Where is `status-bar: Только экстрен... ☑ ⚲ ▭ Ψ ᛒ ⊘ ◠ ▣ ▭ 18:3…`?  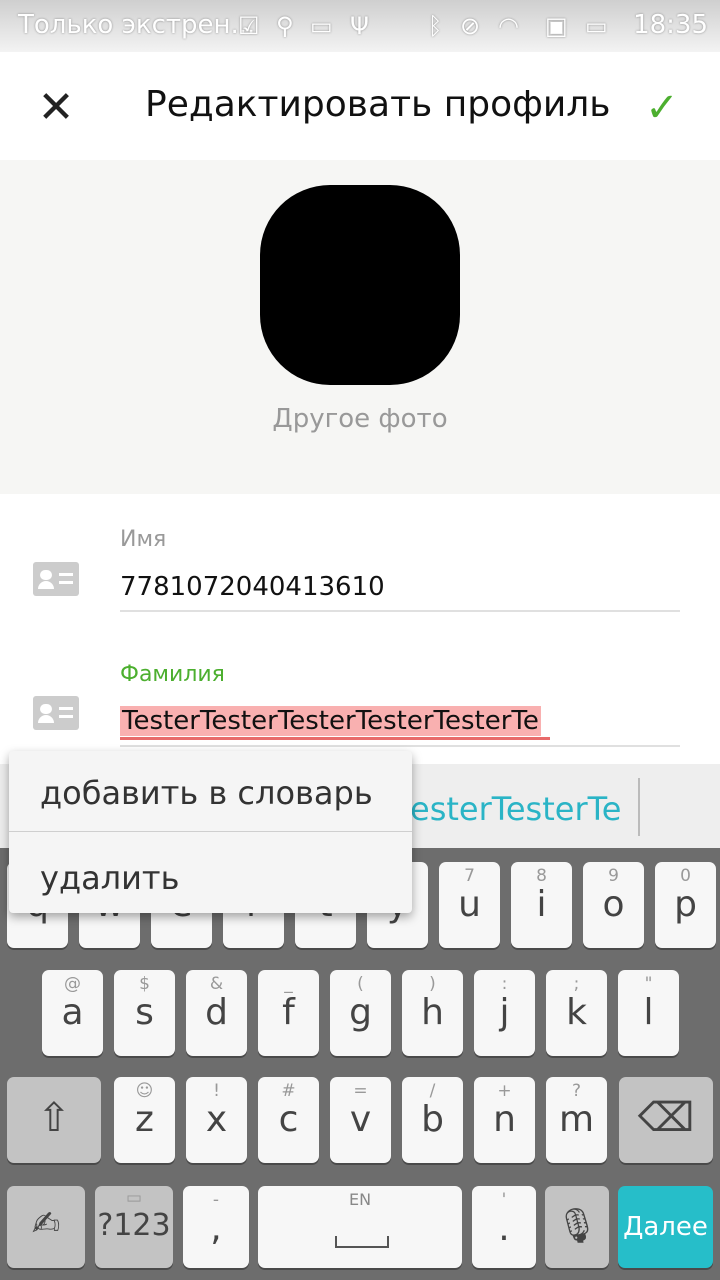 status-bar: Только экстрен... ☑ ⚲ ▭ Ψ ᛒ ⊘ ◠ ▣ ▭ 18:3… is located at coordinates (360, 26).